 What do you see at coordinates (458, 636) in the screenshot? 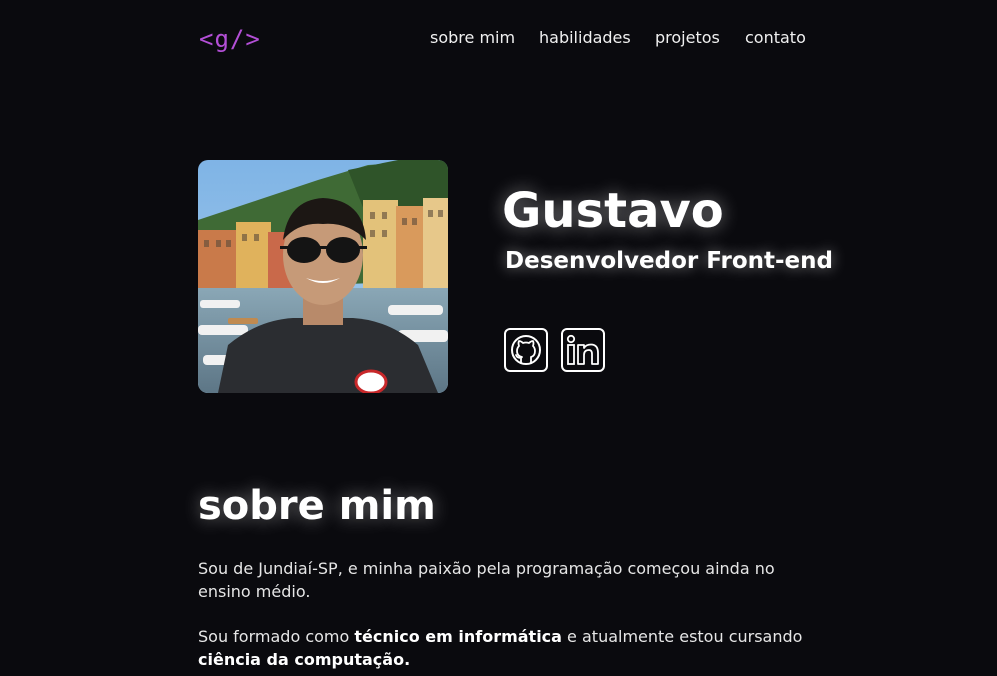
I see `about-highlight: técnico em informática` at bounding box center [458, 636].